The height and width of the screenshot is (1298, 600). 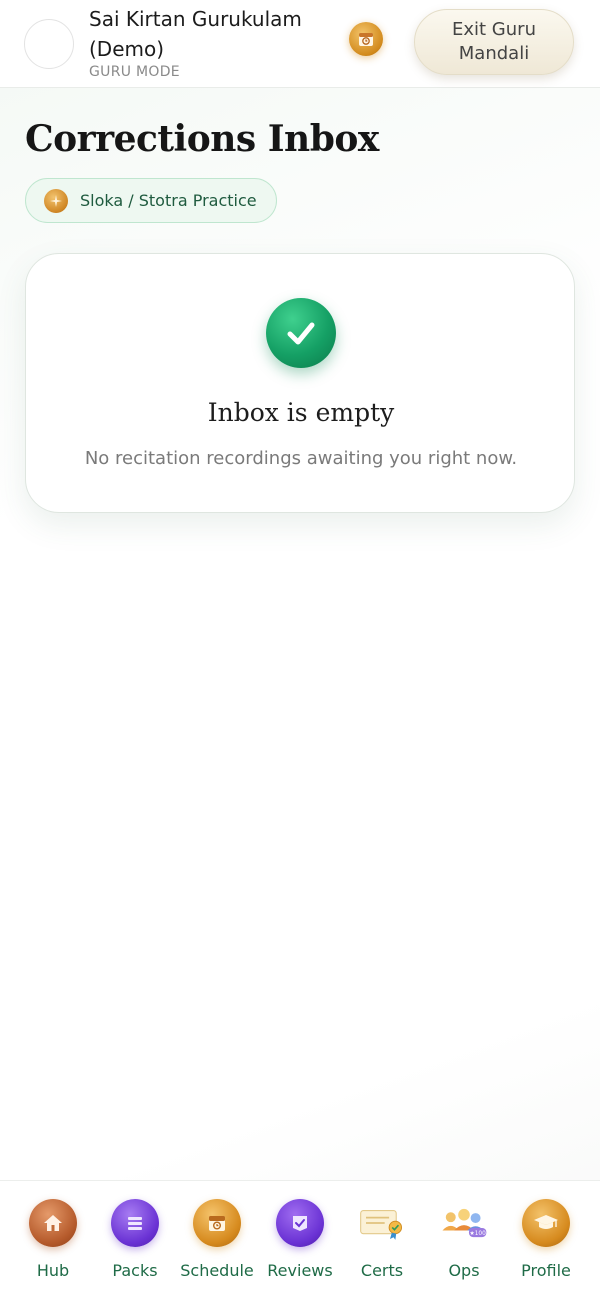 What do you see at coordinates (134, 72) in the screenshot?
I see `mode-label: GURU MODE` at bounding box center [134, 72].